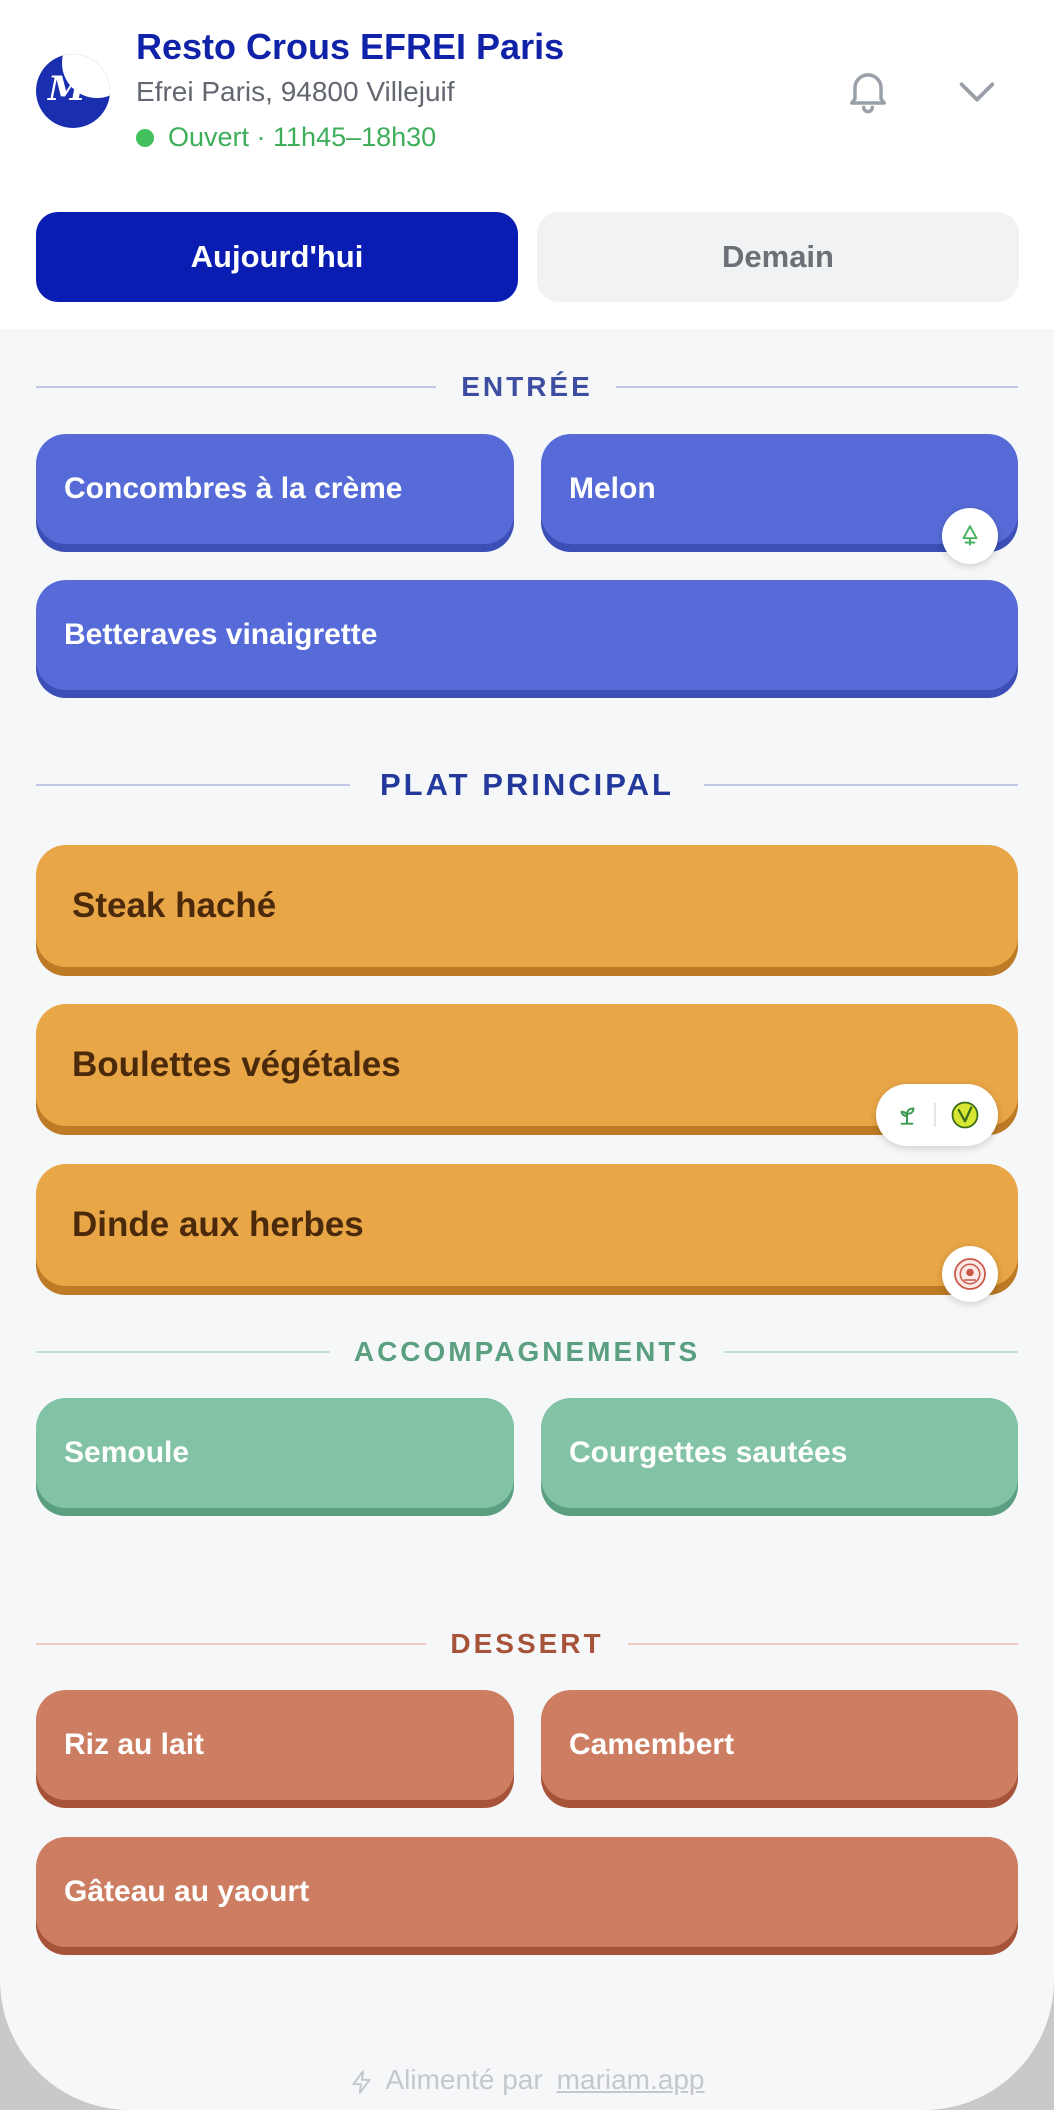 Image resolution: width=1054 pixels, height=2110 pixels. I want to click on tree-icon, so click(970, 535).